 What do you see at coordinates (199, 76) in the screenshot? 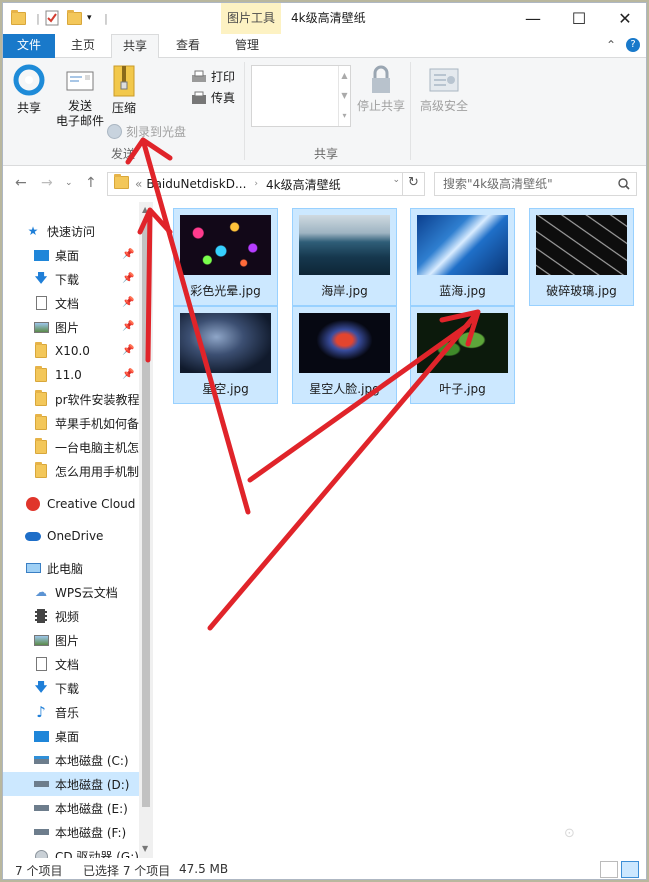
I see `printer-icon` at bounding box center [199, 76].